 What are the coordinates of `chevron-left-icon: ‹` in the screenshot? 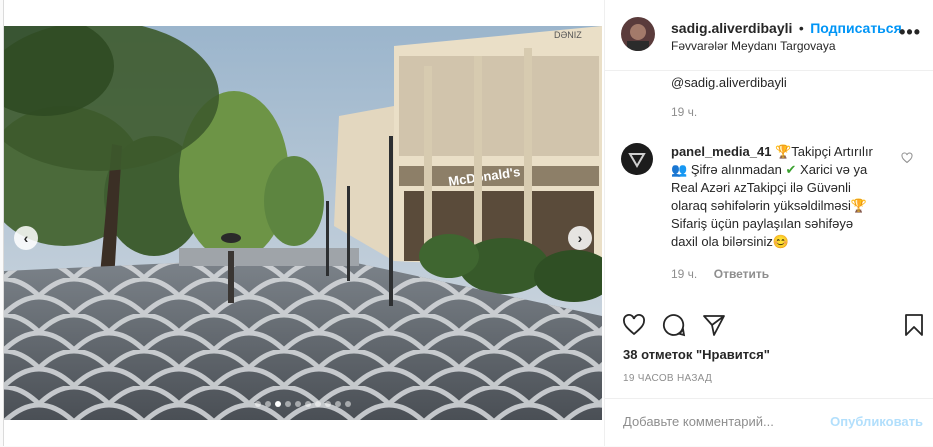 It's located at (26, 238).